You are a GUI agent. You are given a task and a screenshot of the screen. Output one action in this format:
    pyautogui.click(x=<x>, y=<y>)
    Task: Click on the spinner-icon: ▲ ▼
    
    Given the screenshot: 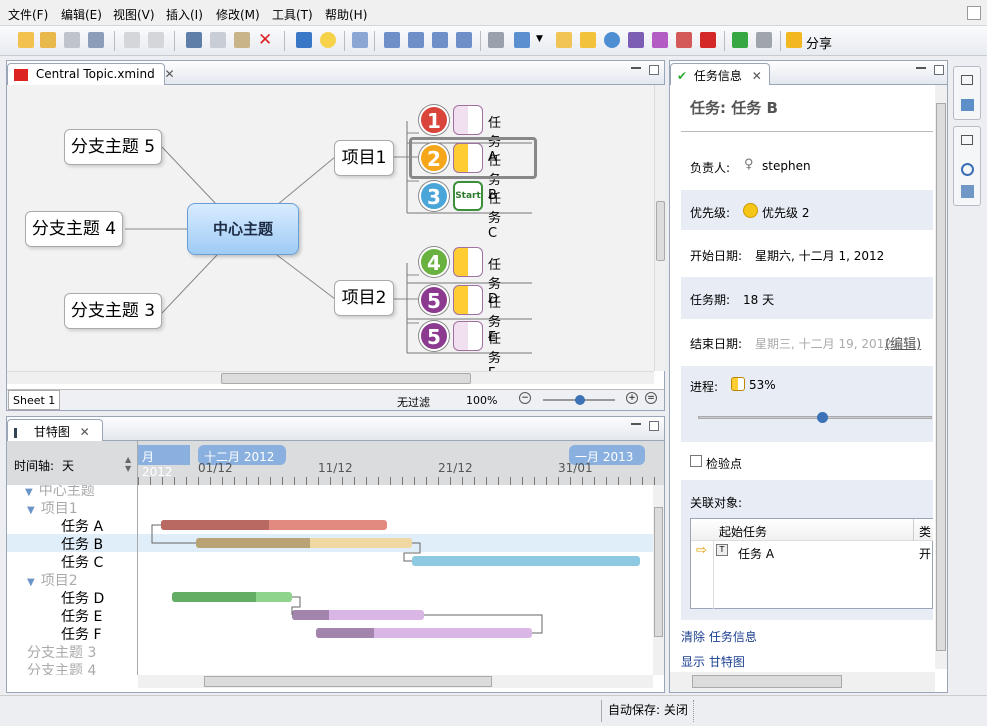 What is the action you would take?
    pyautogui.click(x=128, y=464)
    